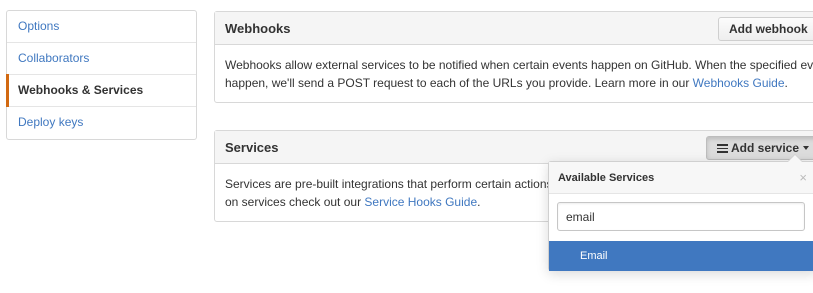 This screenshot has height=293, width=813. Describe the element at coordinates (765, 148) in the screenshot. I see `add-service-label: Add service` at that location.